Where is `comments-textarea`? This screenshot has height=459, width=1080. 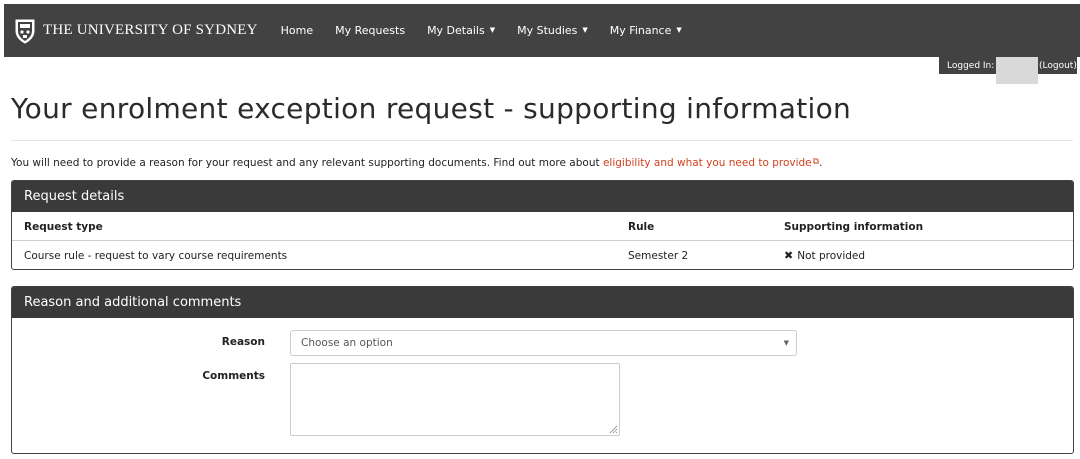 comments-textarea is located at coordinates (455, 399).